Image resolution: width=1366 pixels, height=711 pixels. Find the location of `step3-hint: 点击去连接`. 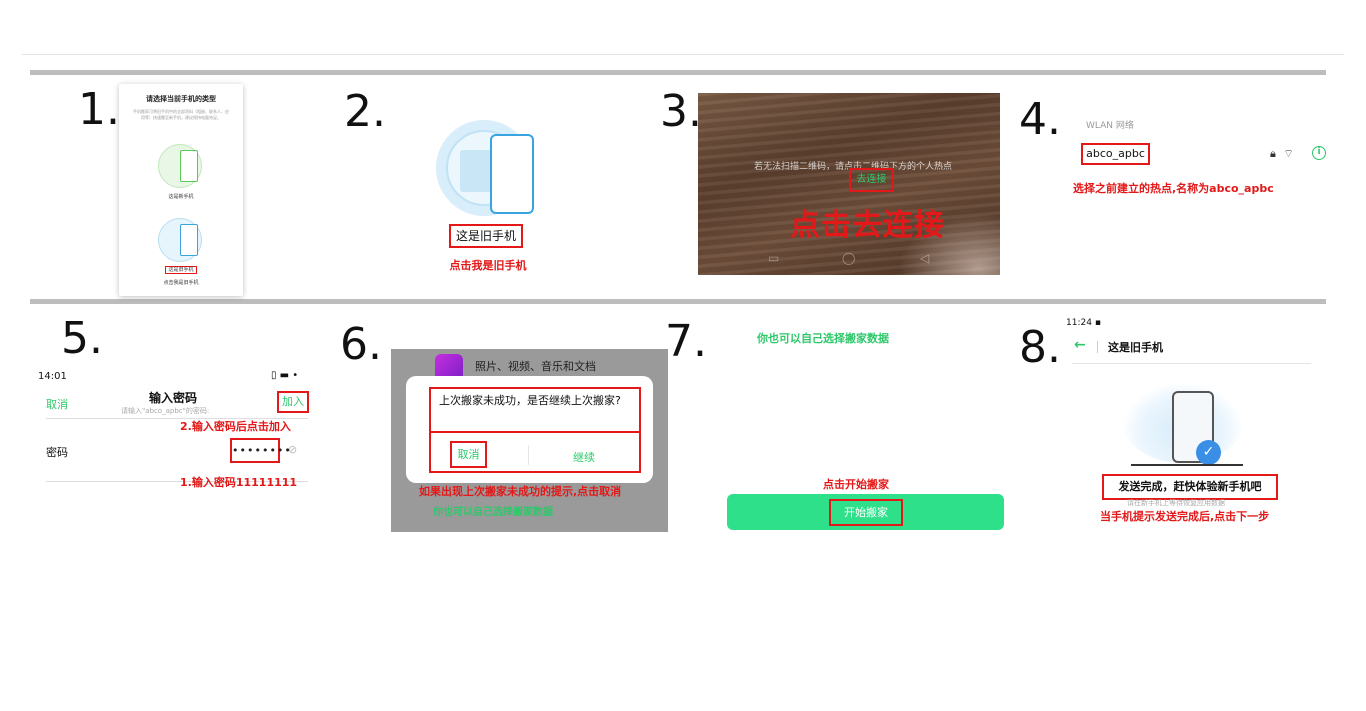

step3-hint: 点击去连接 is located at coordinates (867, 225).